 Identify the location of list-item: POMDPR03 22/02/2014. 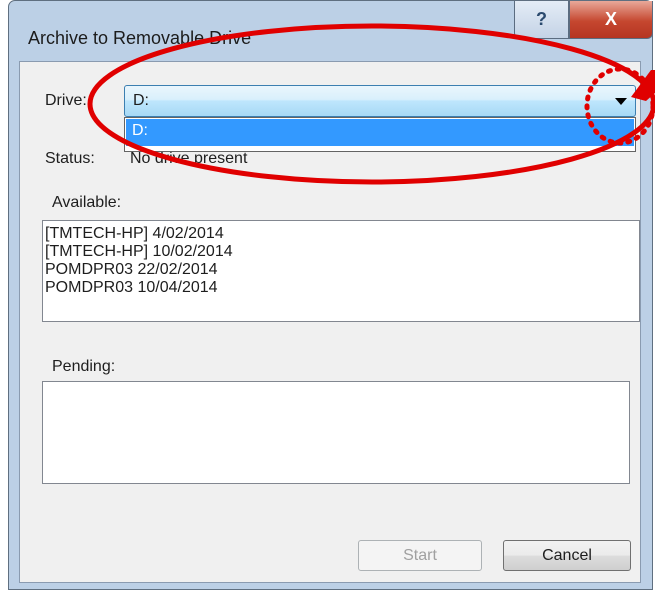
(341, 270).